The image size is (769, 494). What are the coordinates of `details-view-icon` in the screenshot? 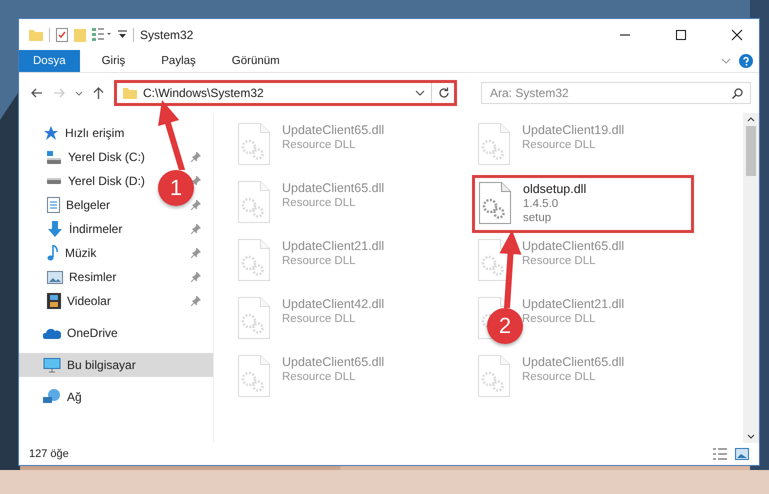 It's located at (720, 454).